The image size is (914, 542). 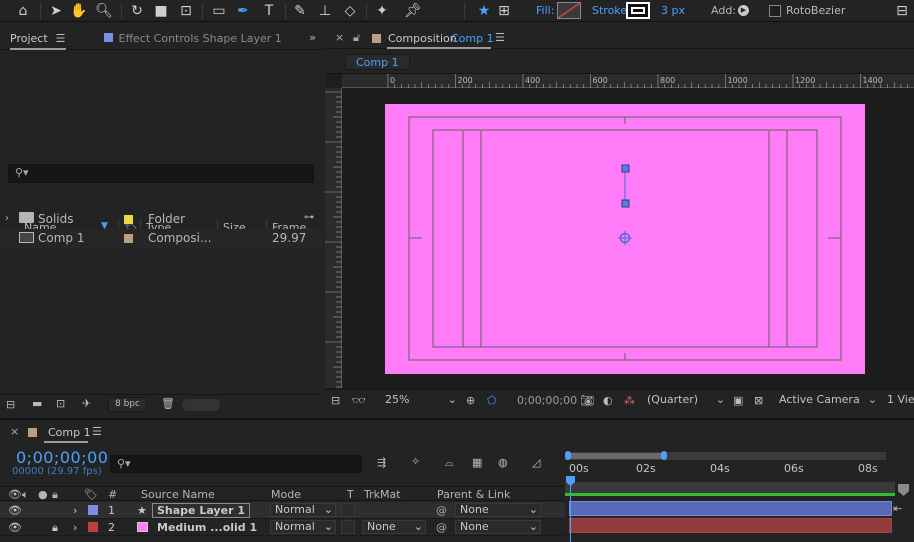 What do you see at coordinates (503, 462) in the screenshot?
I see `motion-blur-icon: ◍` at bounding box center [503, 462].